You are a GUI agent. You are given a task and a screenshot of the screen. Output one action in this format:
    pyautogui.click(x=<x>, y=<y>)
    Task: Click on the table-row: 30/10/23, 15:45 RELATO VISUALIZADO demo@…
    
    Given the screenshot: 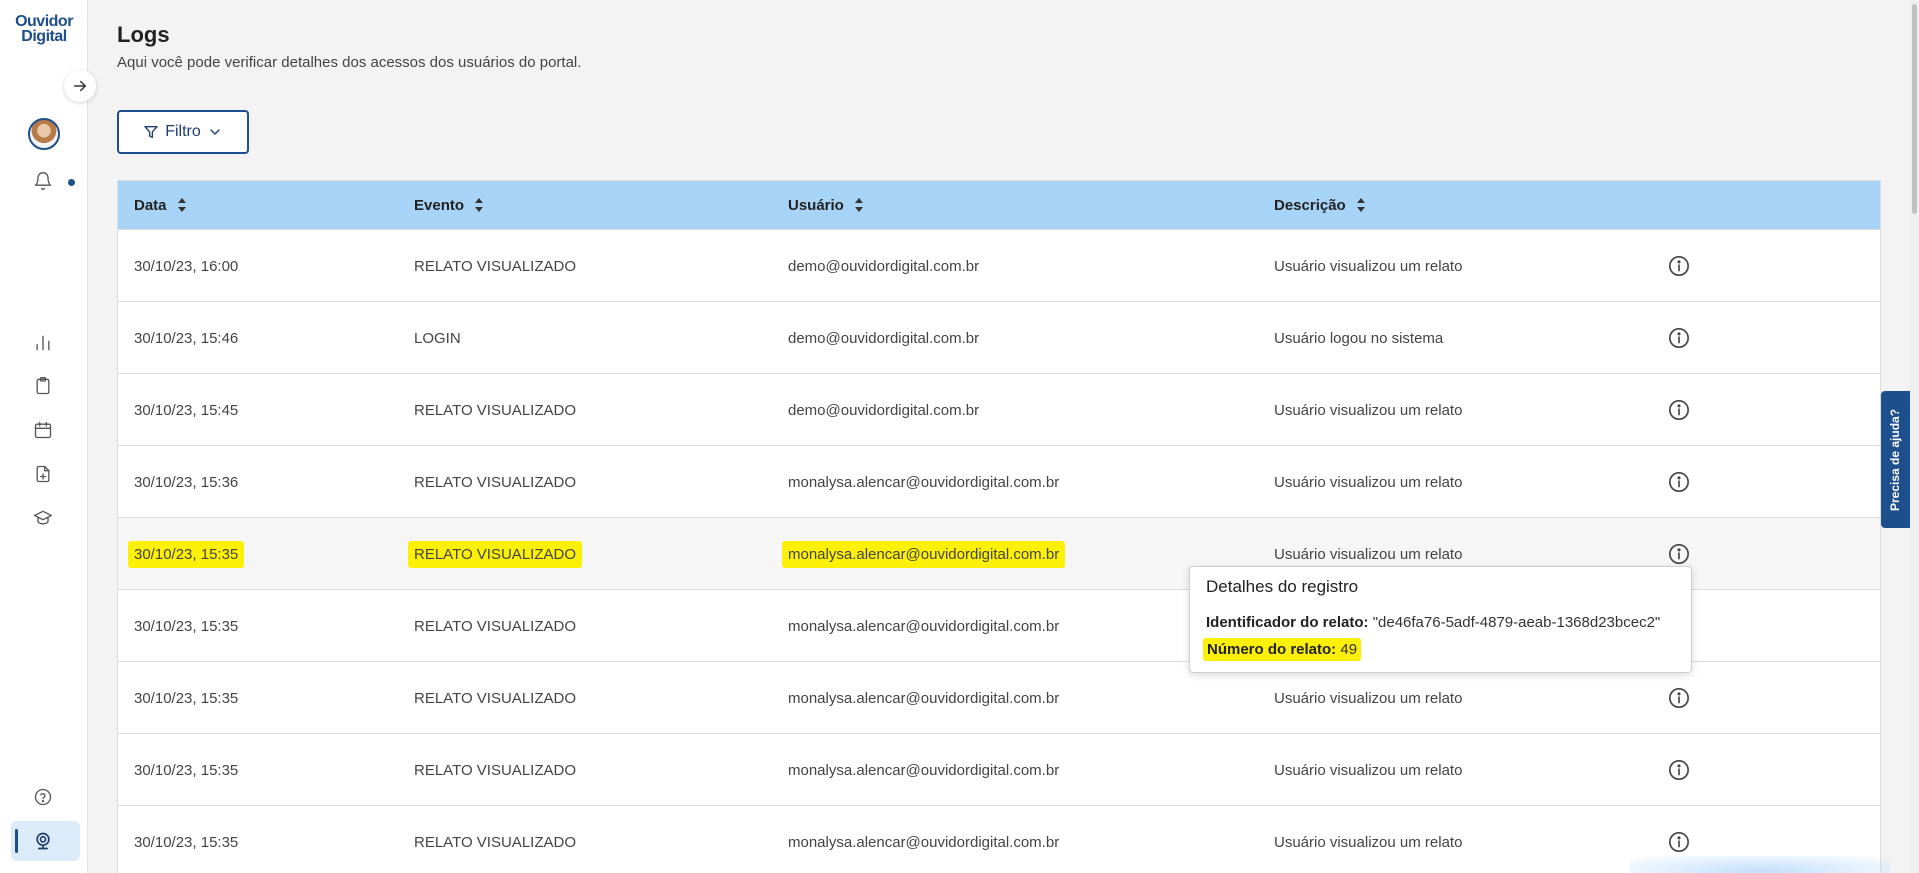 What is the action you would take?
    pyautogui.click(x=999, y=409)
    